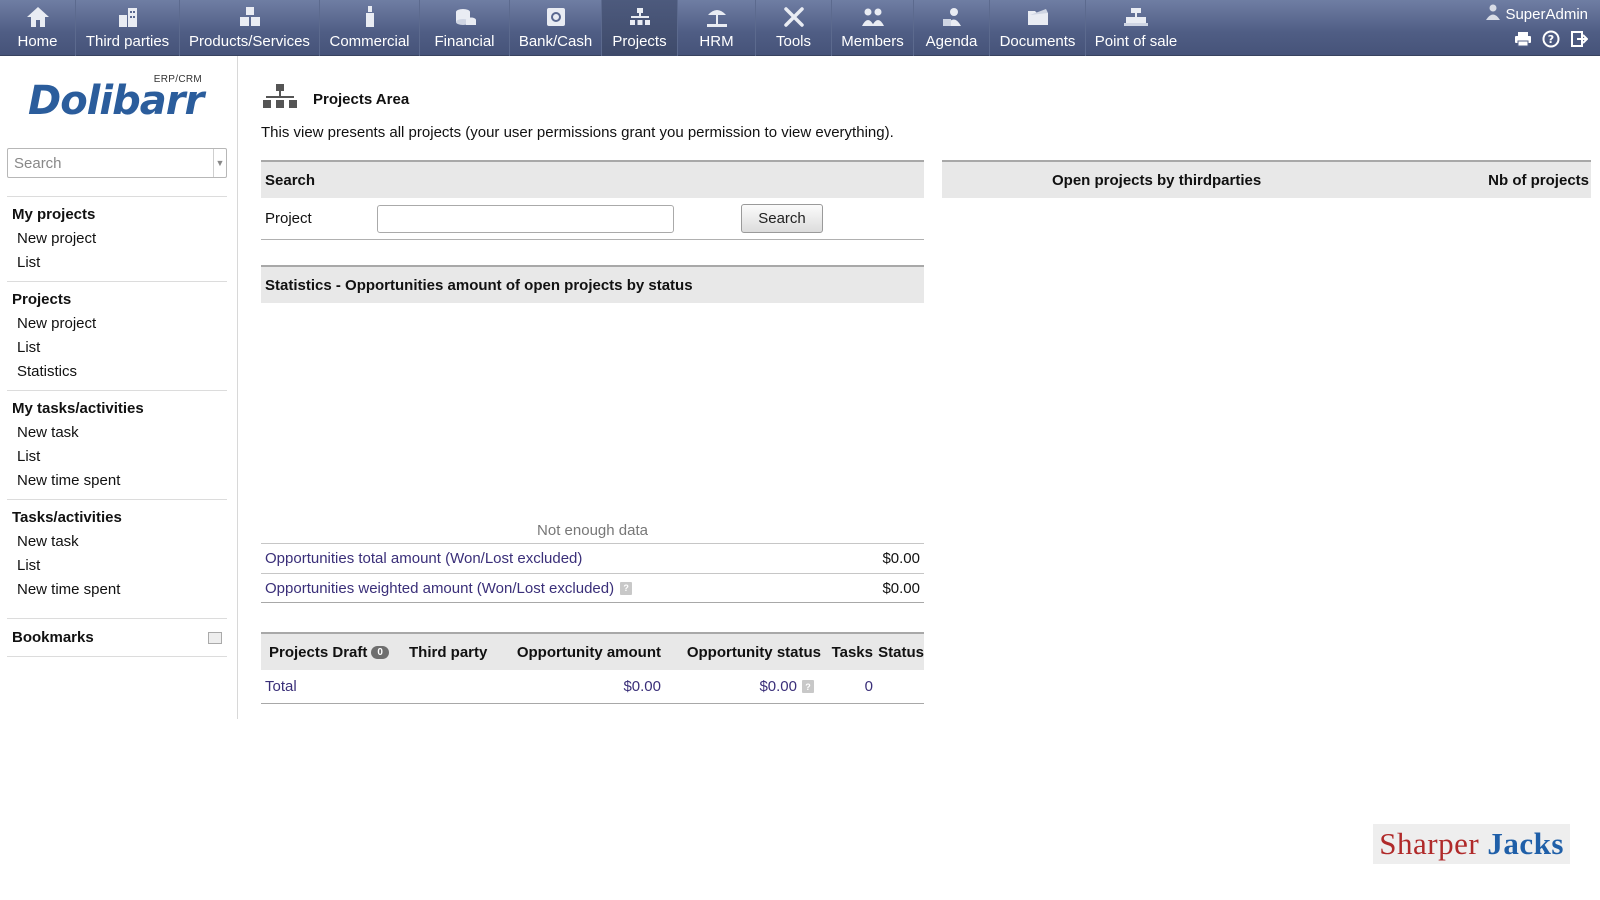 The width and height of the screenshot is (1600, 900). I want to click on search-panel-header: Search, so click(592, 179).